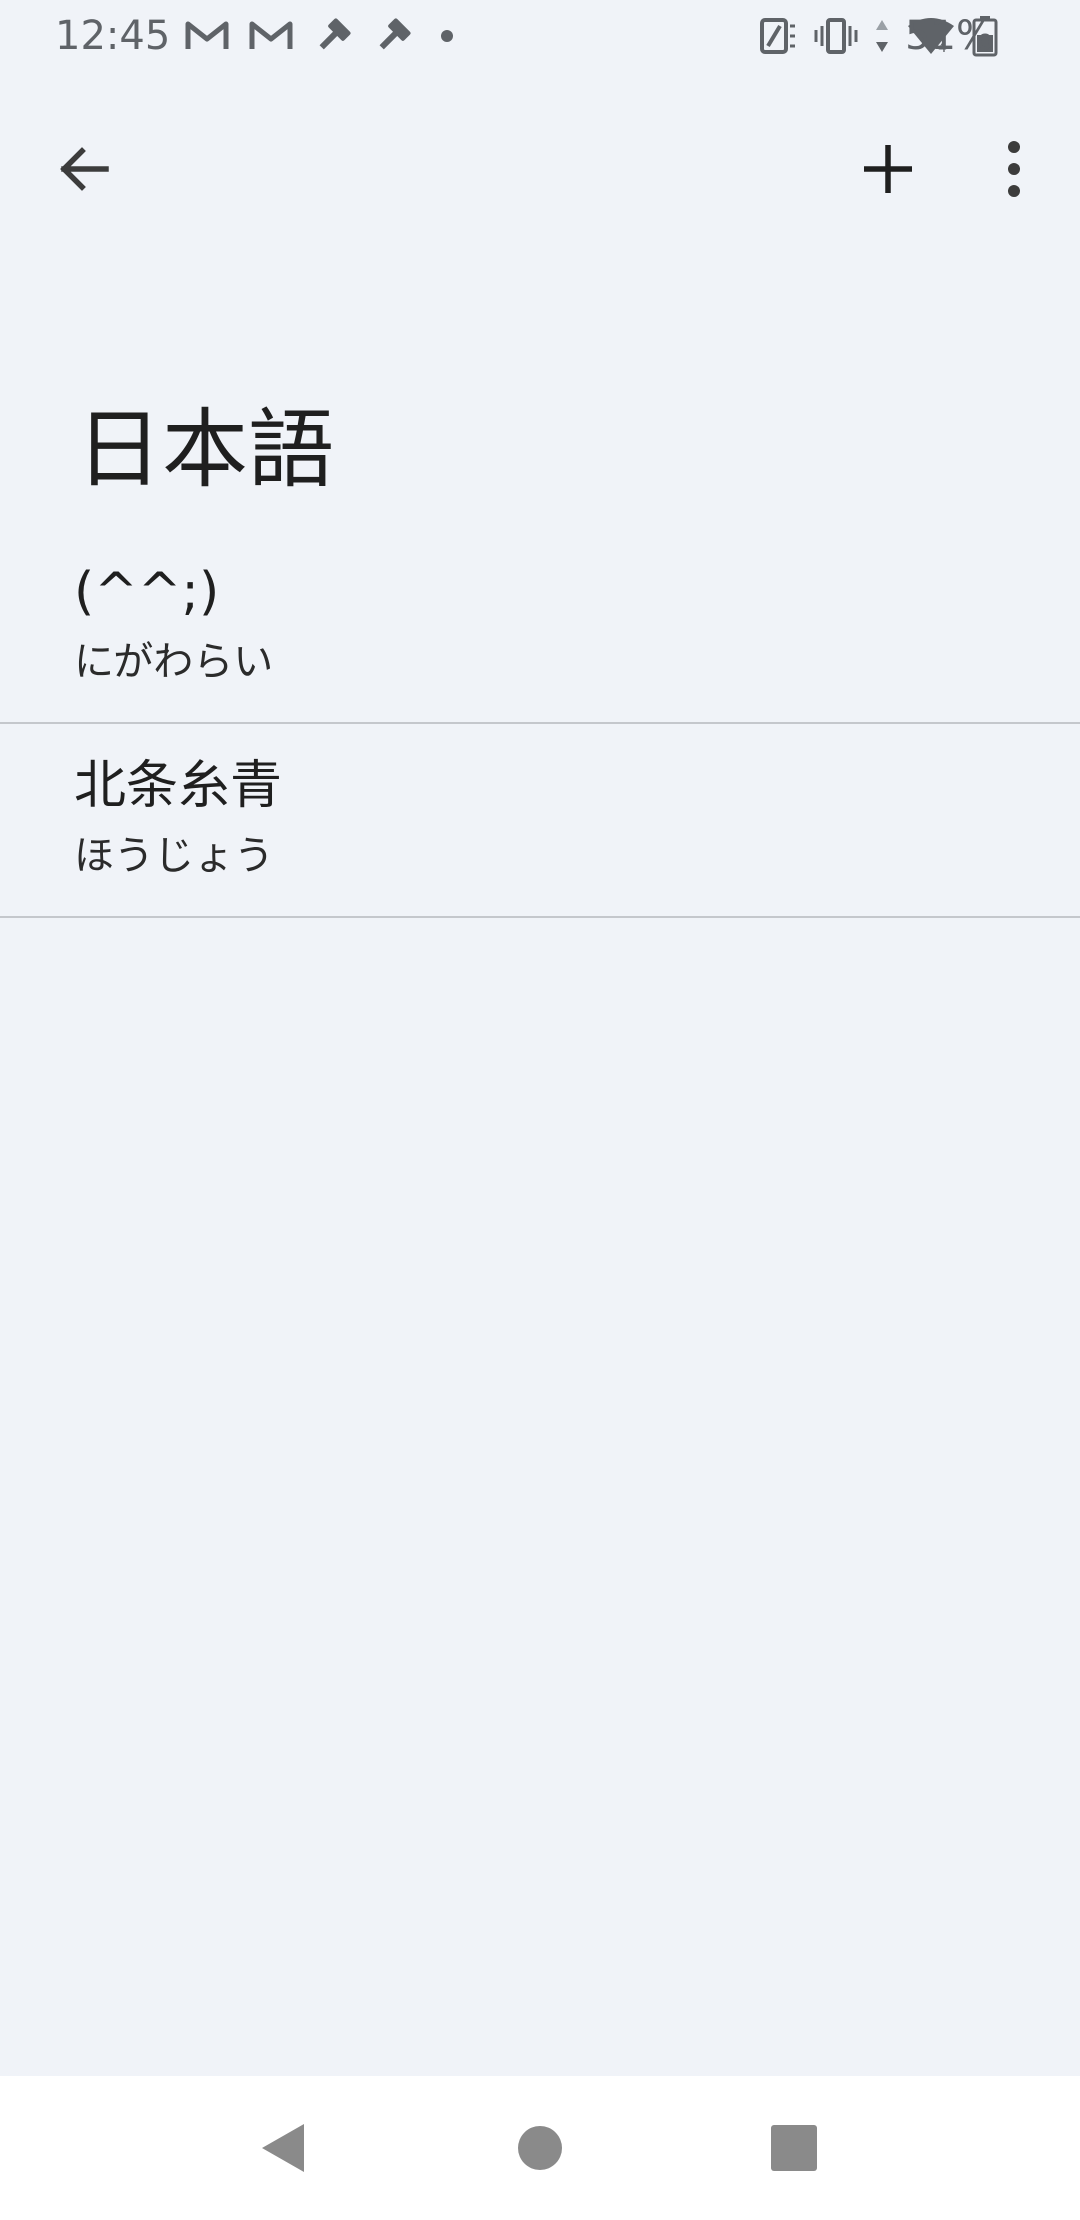  Describe the element at coordinates (540, 821) in the screenshot. I see `list-item: 北条糸青 ほうじょう` at that location.